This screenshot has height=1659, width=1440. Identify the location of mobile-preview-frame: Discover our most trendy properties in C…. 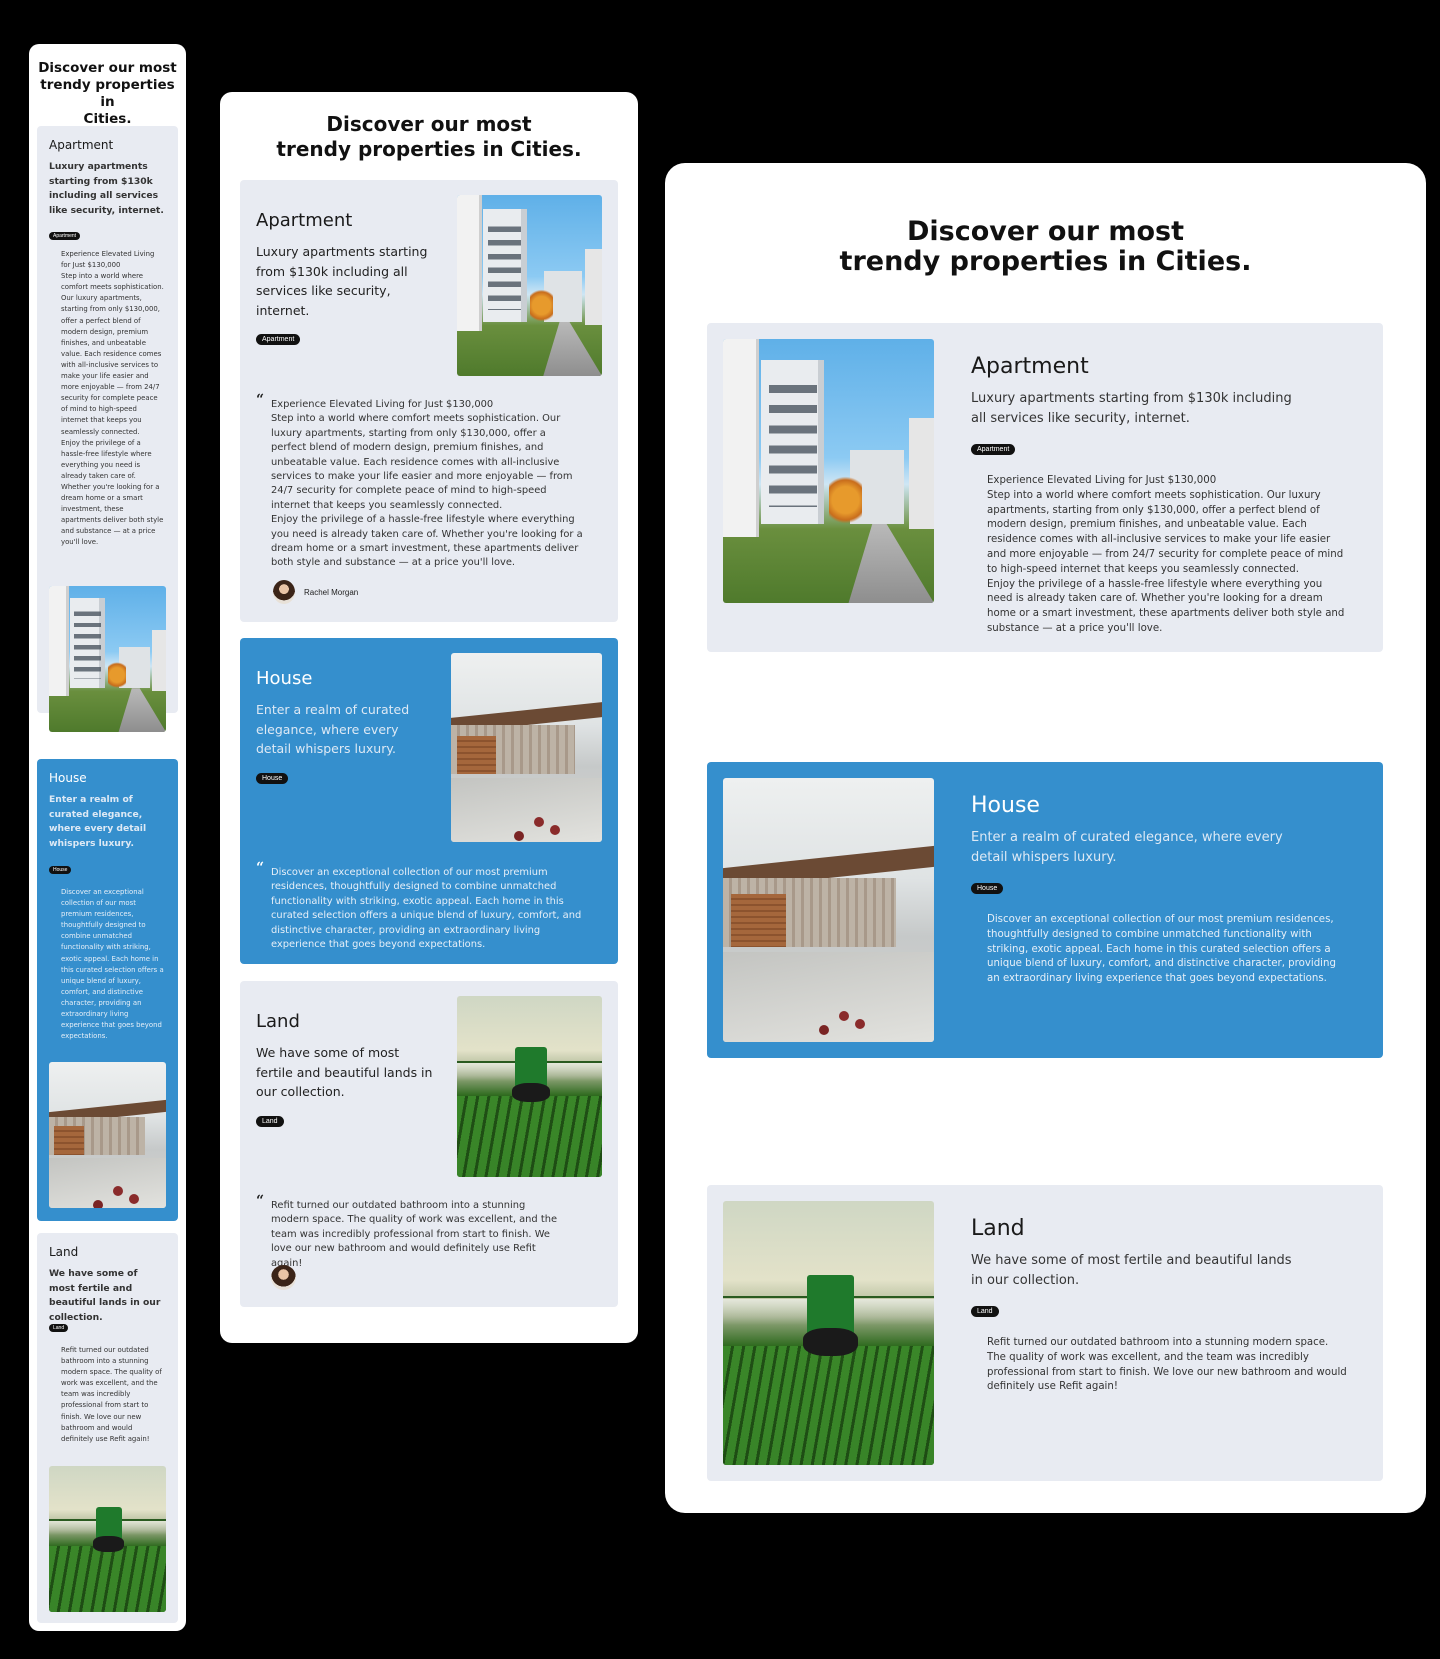
(107, 837).